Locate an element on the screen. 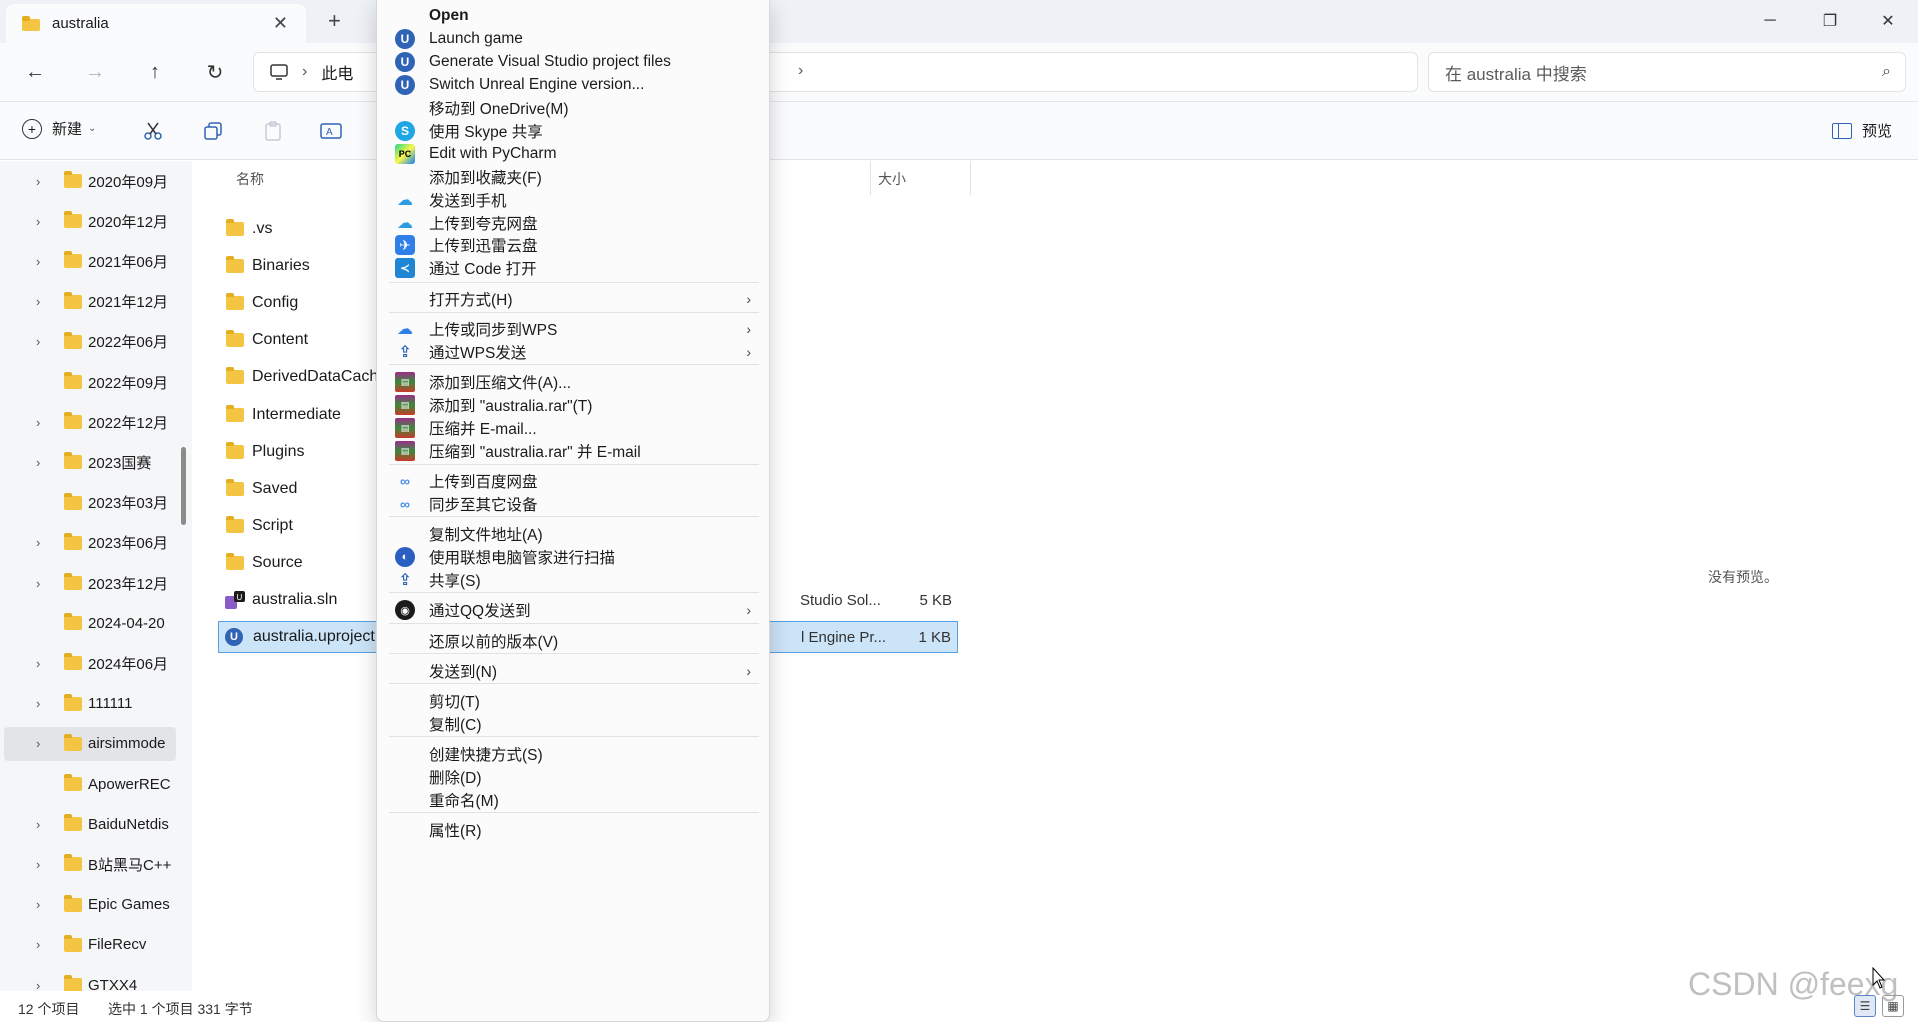 The width and height of the screenshot is (1918, 1022). refresh-button: ↻ is located at coordinates (215, 72).